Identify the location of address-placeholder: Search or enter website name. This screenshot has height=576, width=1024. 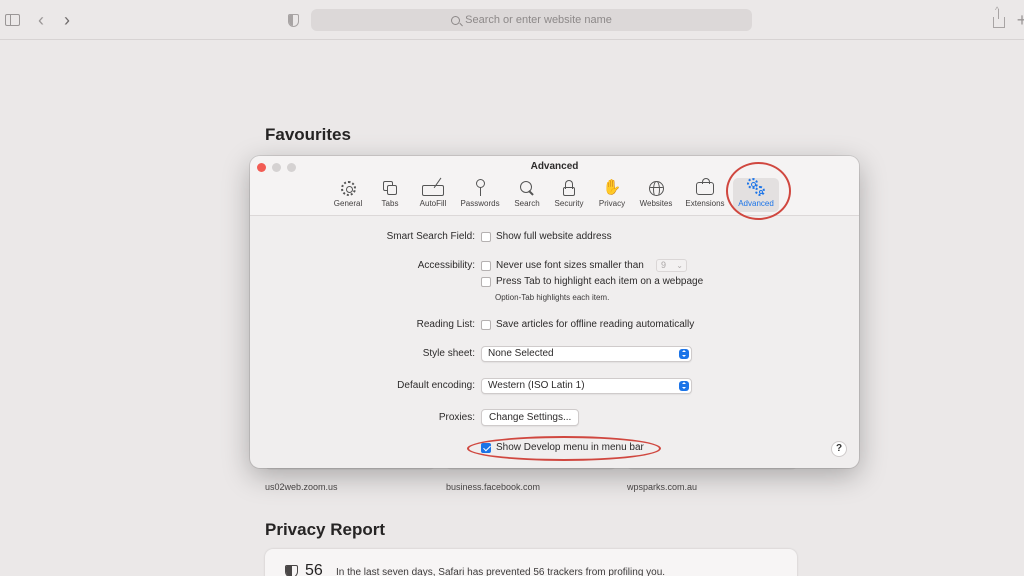
(538, 20).